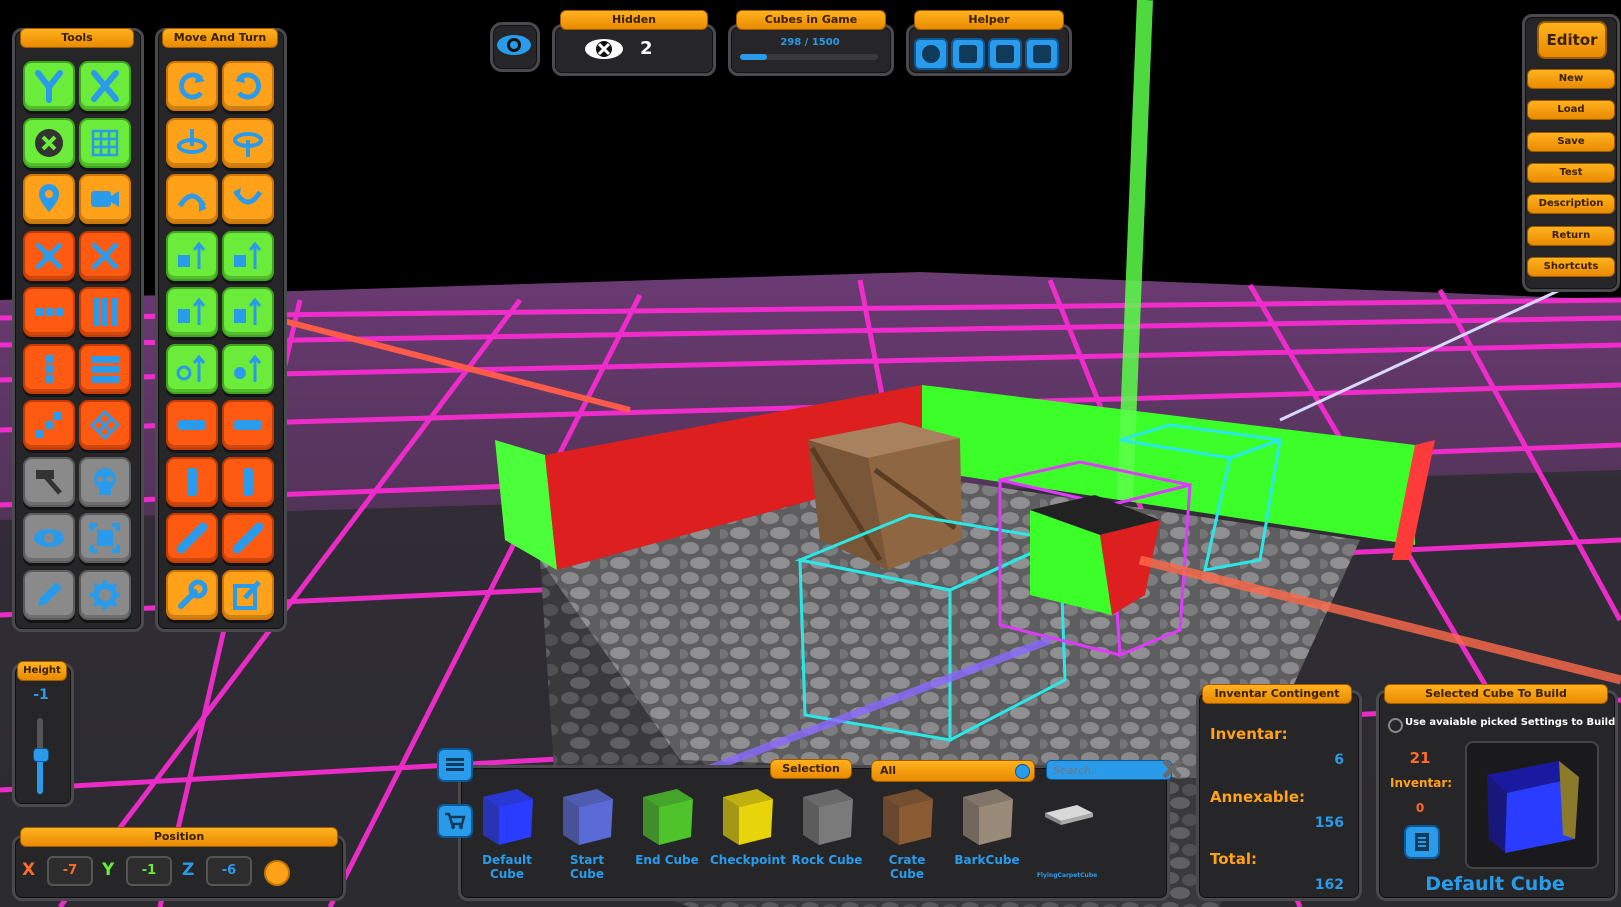  I want to click on cube-label: Checkpoint, so click(748, 860).